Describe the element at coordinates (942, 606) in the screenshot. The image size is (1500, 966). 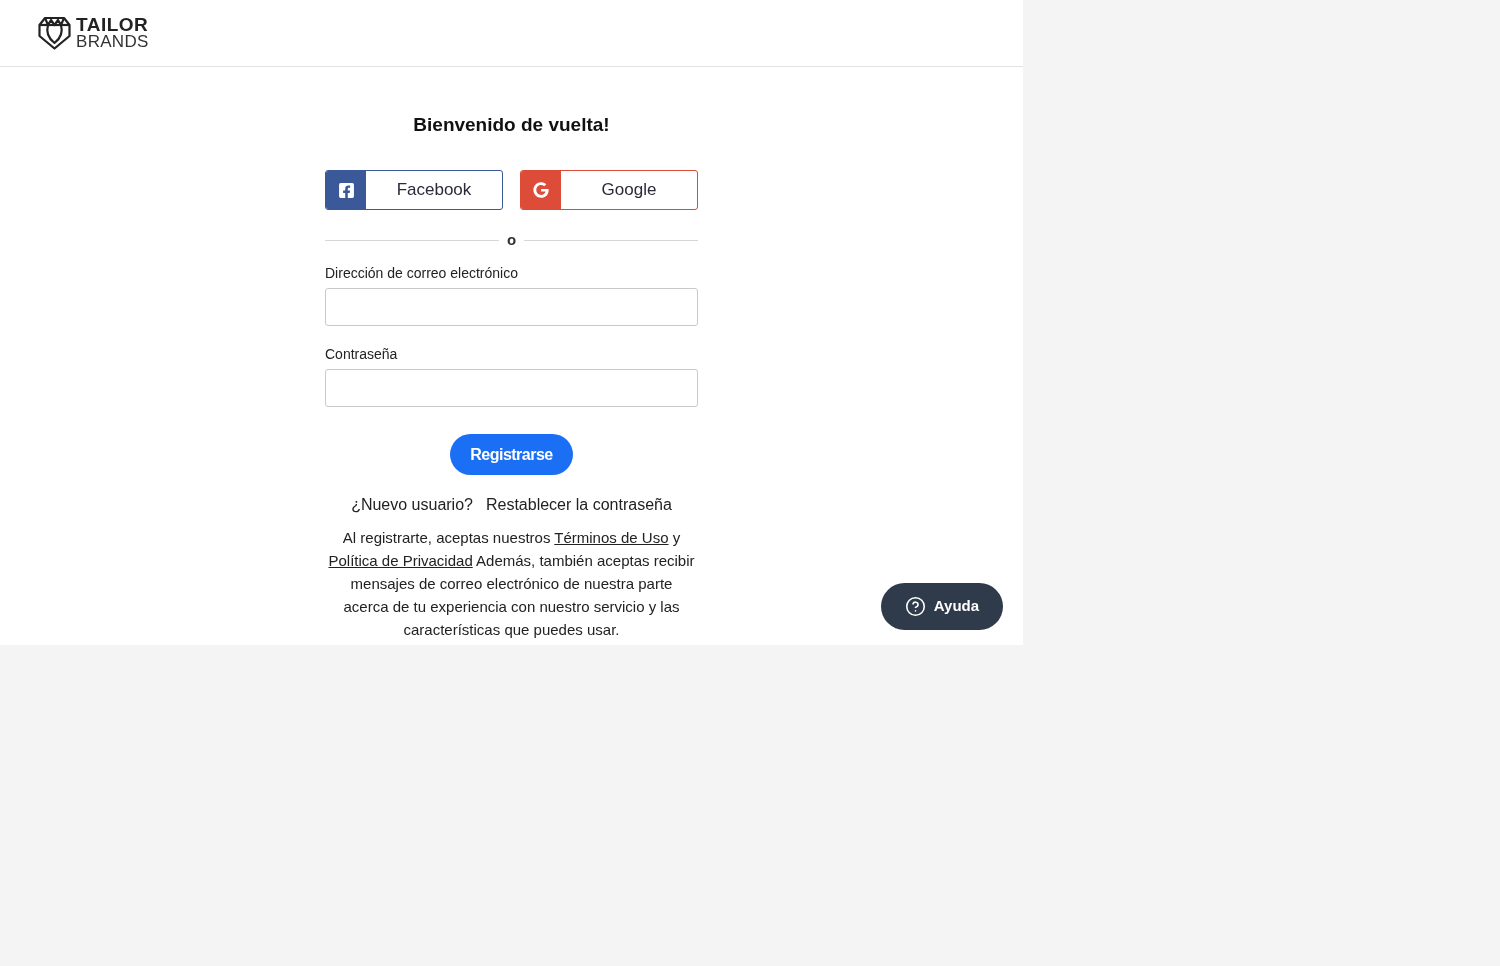
I see `help-button: Ayuda` at that location.